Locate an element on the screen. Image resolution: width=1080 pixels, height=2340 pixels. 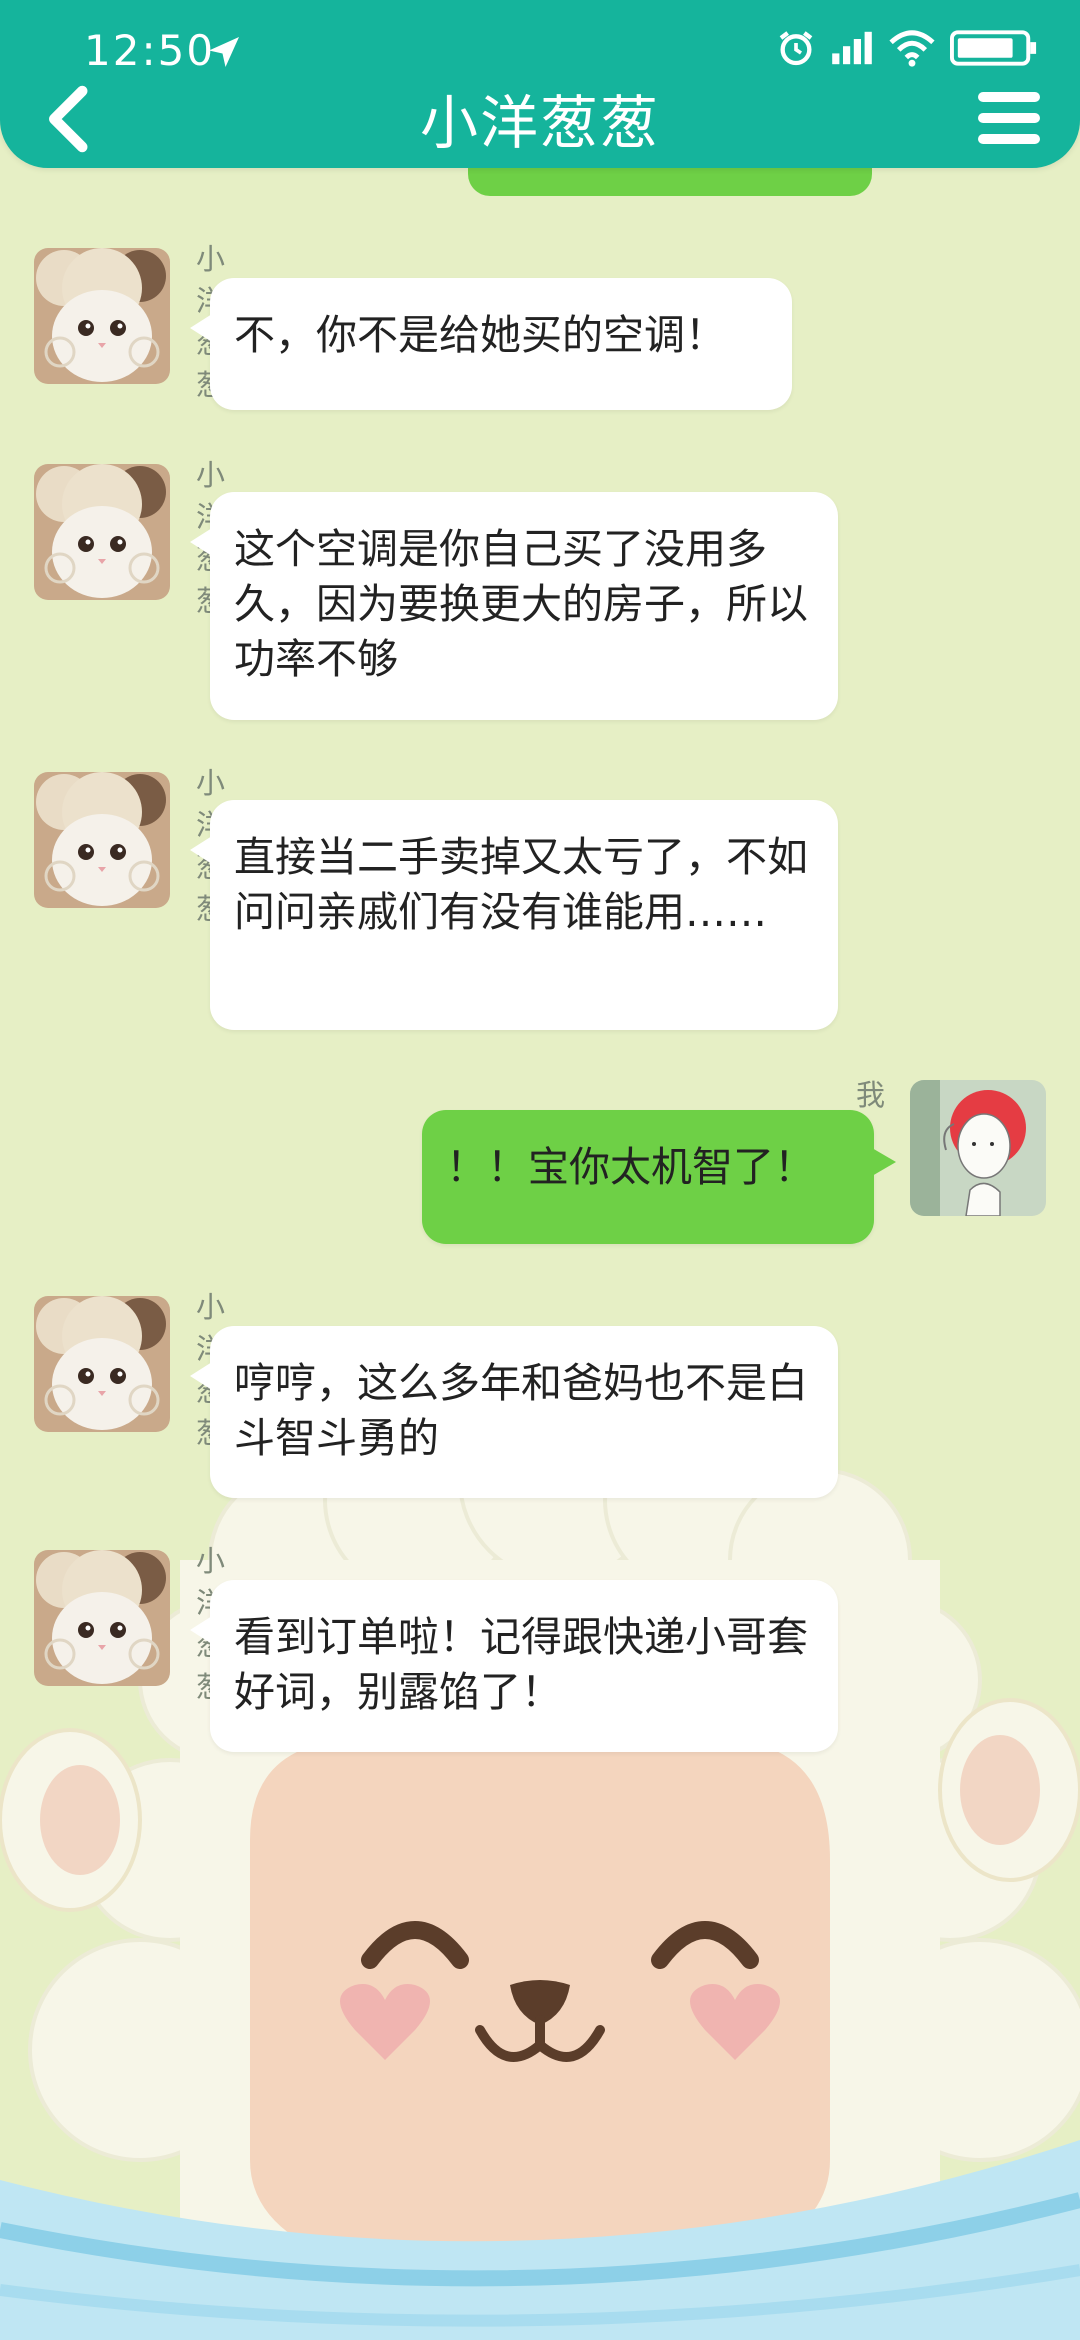
signal-icon is located at coordinates (852, 48).